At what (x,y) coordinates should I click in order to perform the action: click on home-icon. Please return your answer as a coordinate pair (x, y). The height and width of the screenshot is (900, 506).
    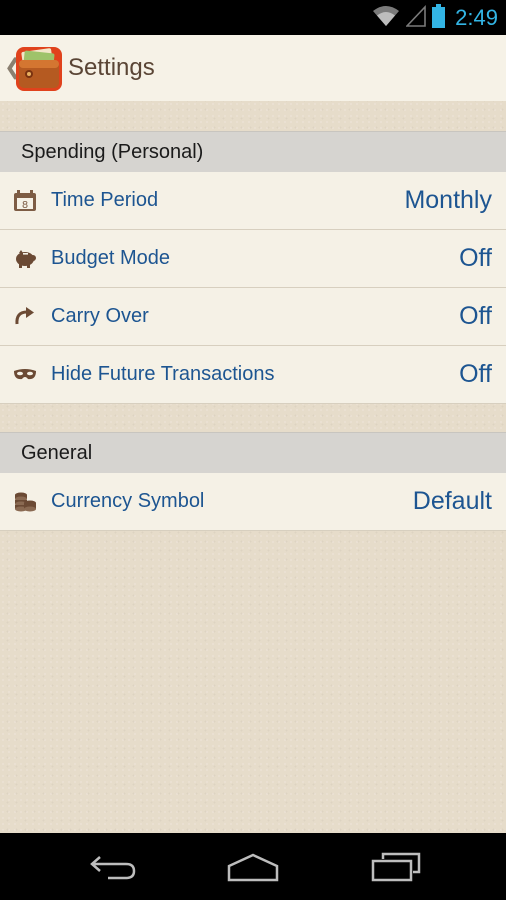
    Looking at the image, I should click on (253, 867).